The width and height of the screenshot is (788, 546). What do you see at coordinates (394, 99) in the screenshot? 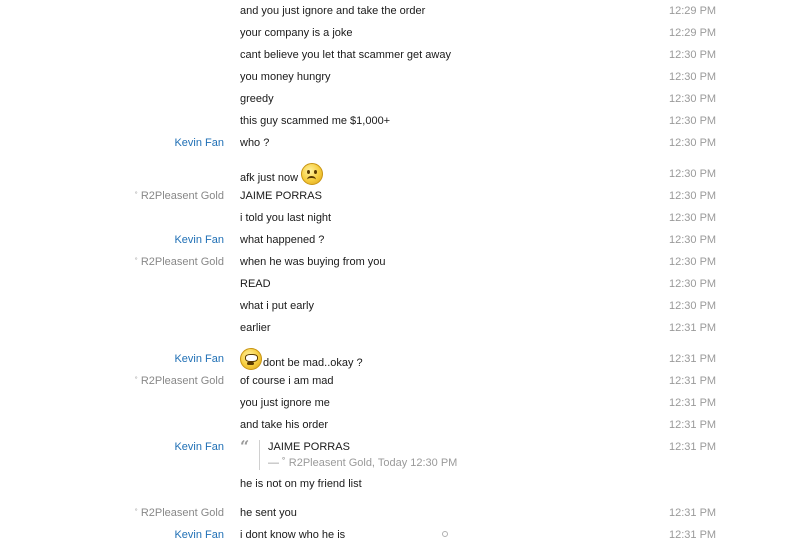
I see `message-row: greedy 12:30 PM` at bounding box center [394, 99].